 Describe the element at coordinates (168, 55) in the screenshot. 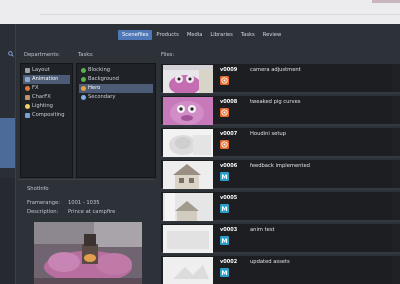

I see `files-header: Files:` at that location.